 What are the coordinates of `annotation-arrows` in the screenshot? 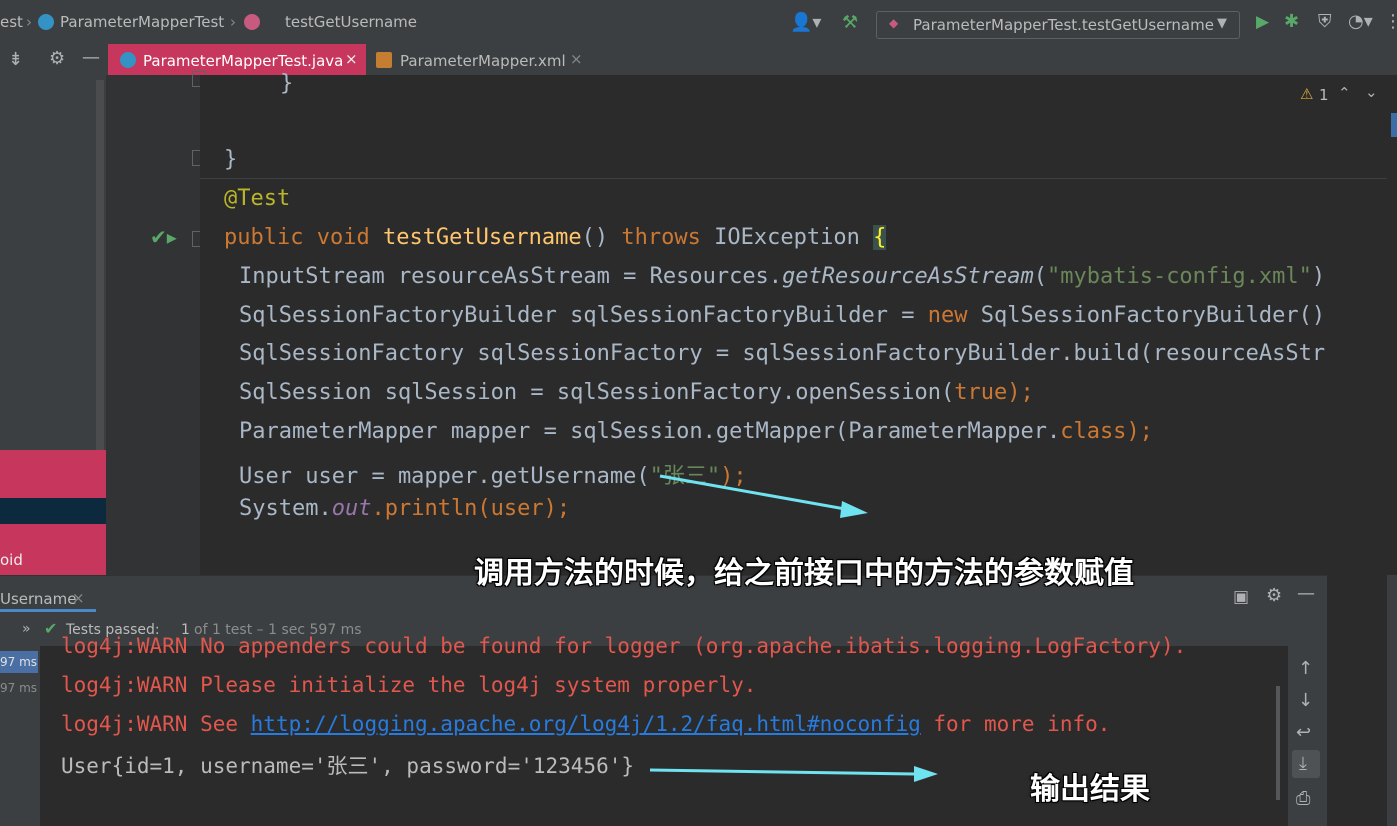 It's located at (793, 628).